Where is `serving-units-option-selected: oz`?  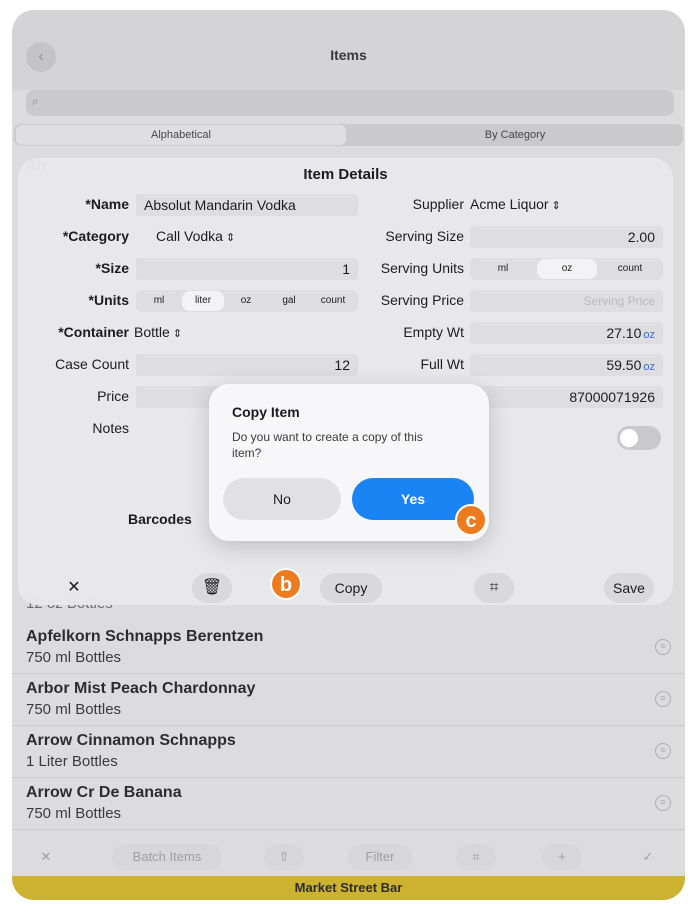
serving-units-option-selected: oz is located at coordinates (567, 269).